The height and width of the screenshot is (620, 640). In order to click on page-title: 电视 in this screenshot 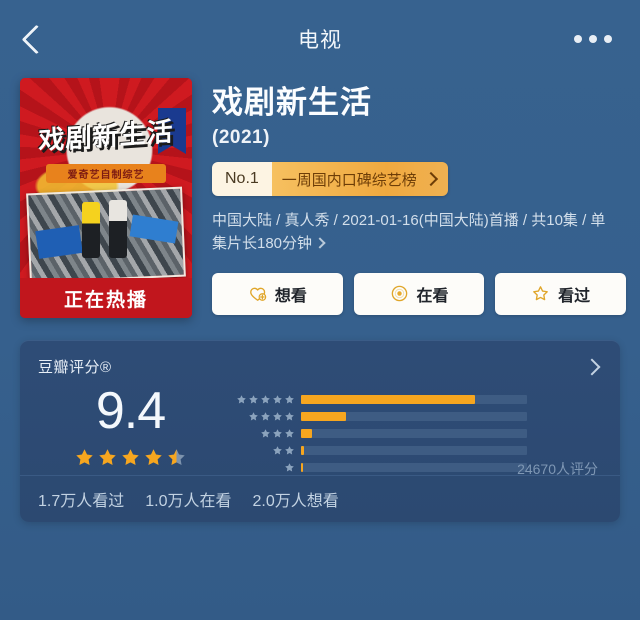, I will do `click(320, 40)`.